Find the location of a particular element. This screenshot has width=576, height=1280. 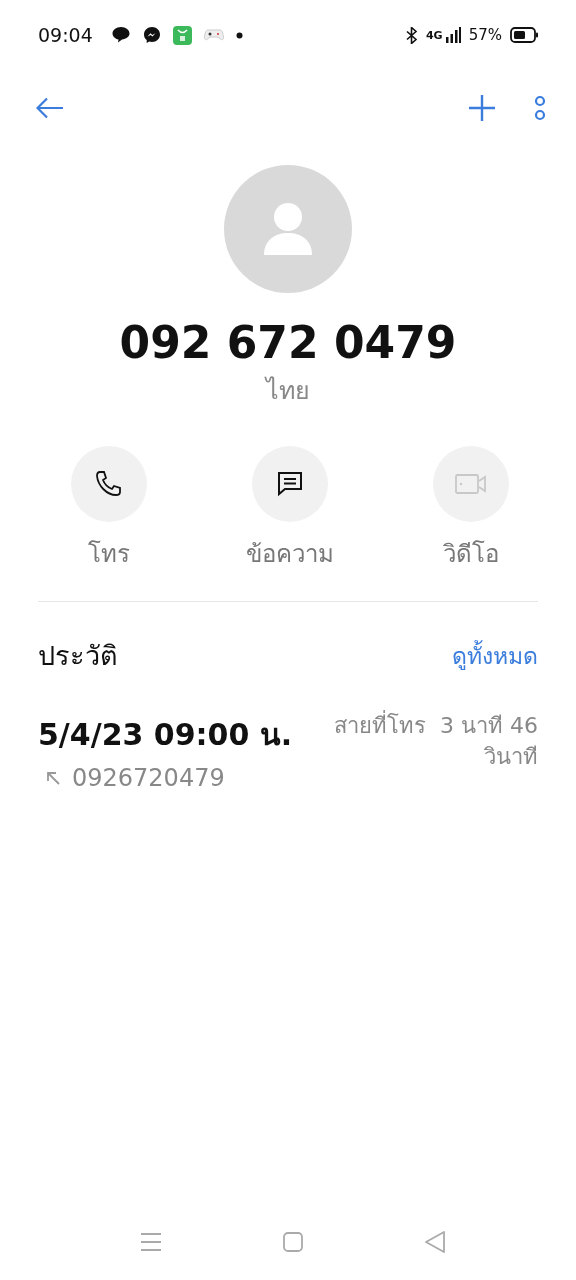

location-label: ไทย is located at coordinates (287, 391).